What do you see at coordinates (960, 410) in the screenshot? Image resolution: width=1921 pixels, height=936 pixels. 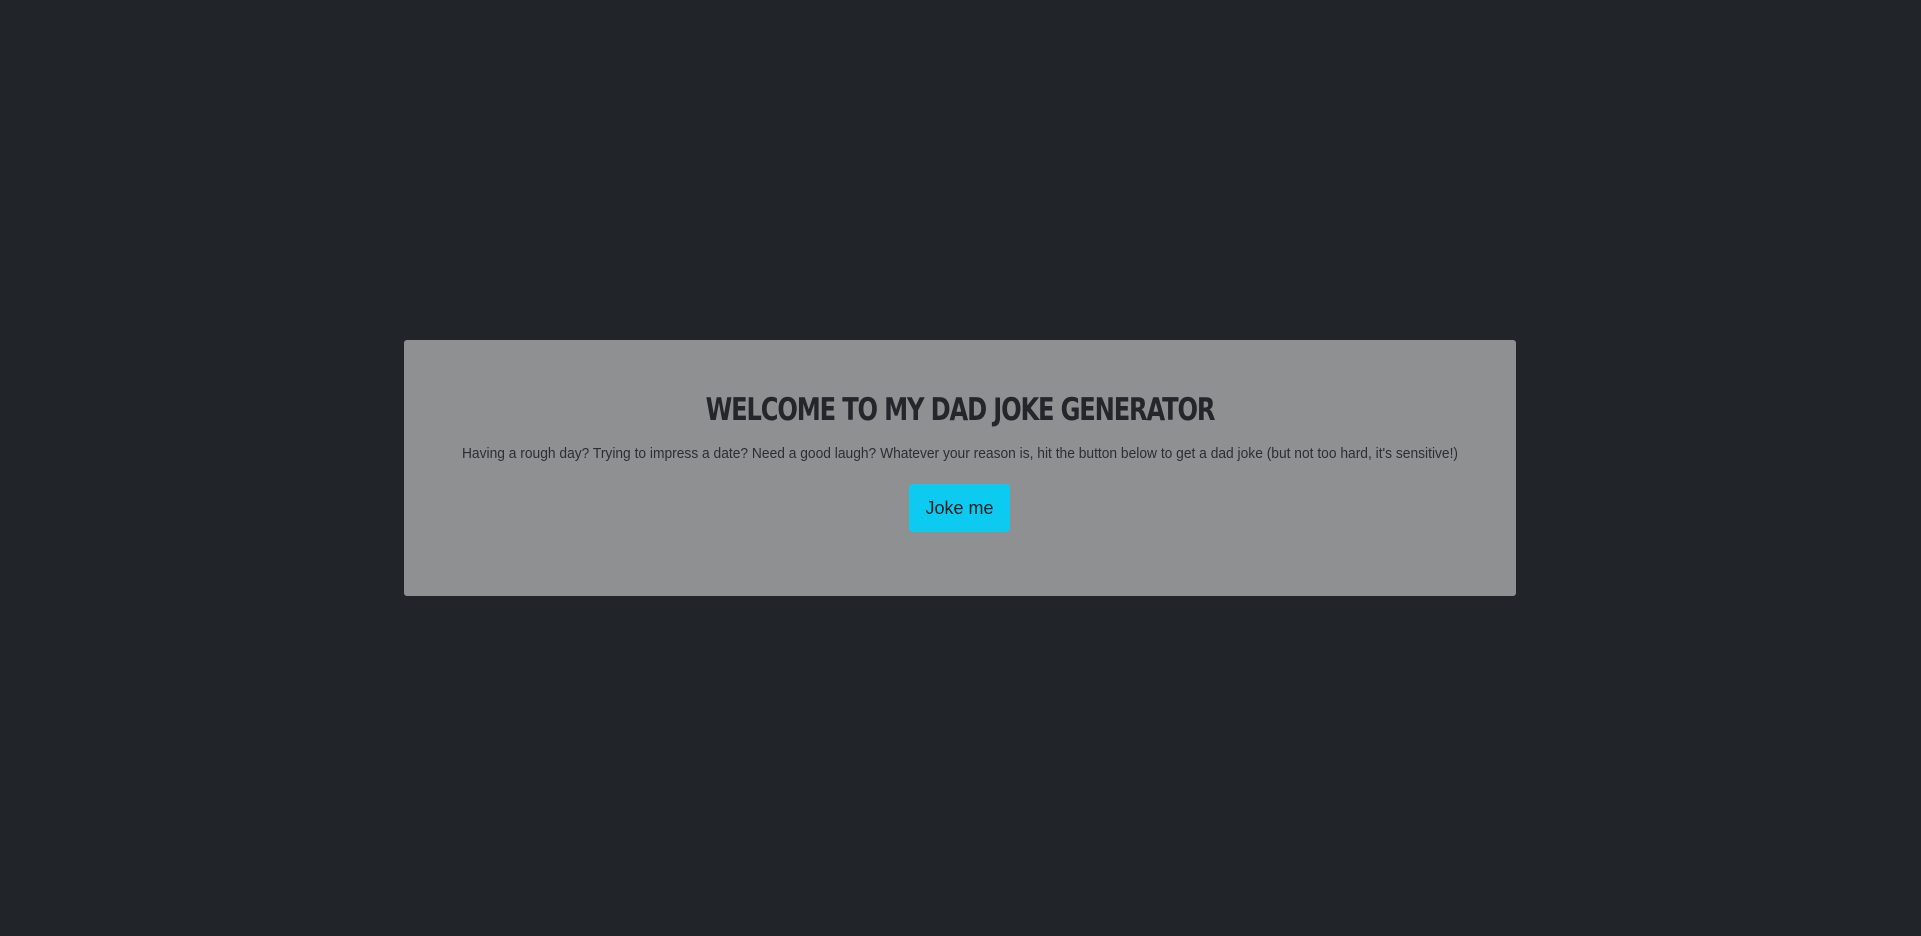 I see `page-title: Welcome to my Dad Joke Generator` at bounding box center [960, 410].